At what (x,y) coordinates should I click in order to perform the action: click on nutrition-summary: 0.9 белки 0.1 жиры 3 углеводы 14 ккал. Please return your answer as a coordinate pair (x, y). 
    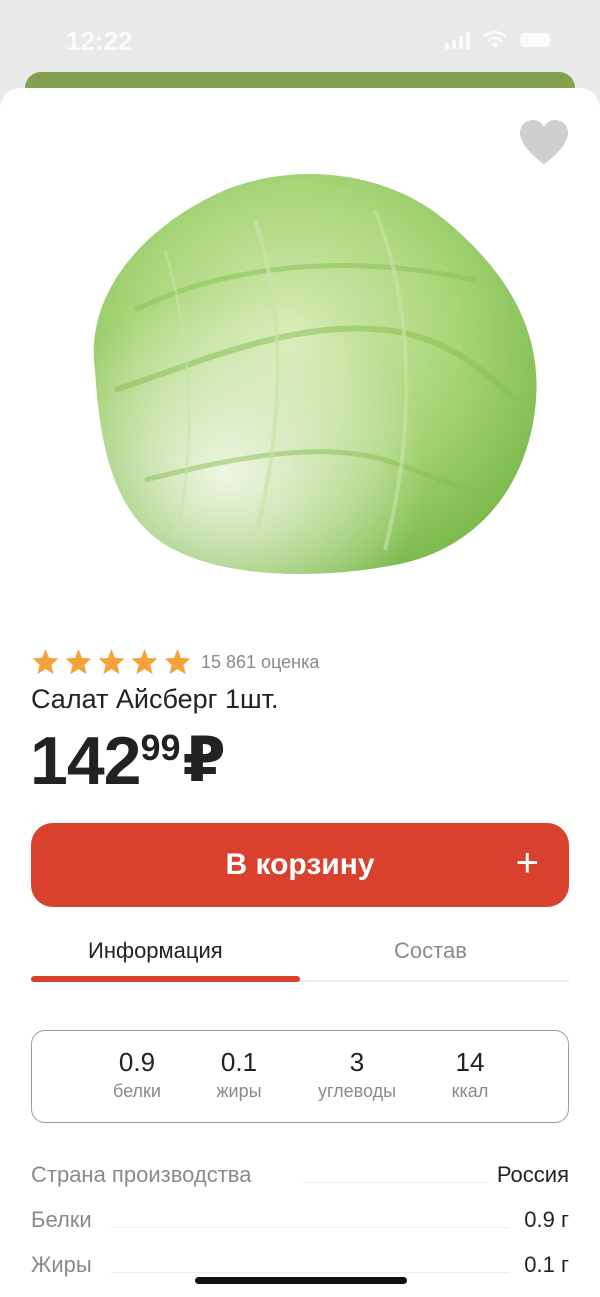
    Looking at the image, I should click on (300, 1076).